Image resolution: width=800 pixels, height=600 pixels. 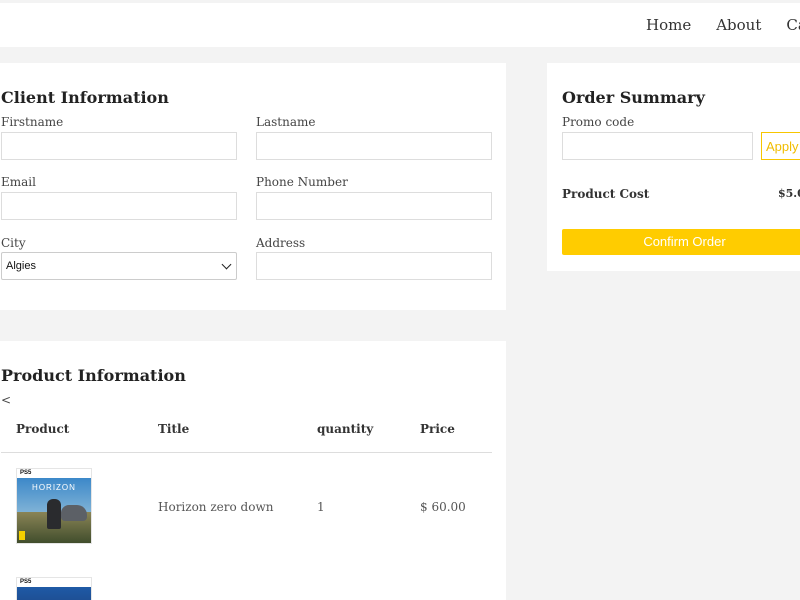 What do you see at coordinates (54, 593) in the screenshot?
I see `cover-art-sky` at bounding box center [54, 593].